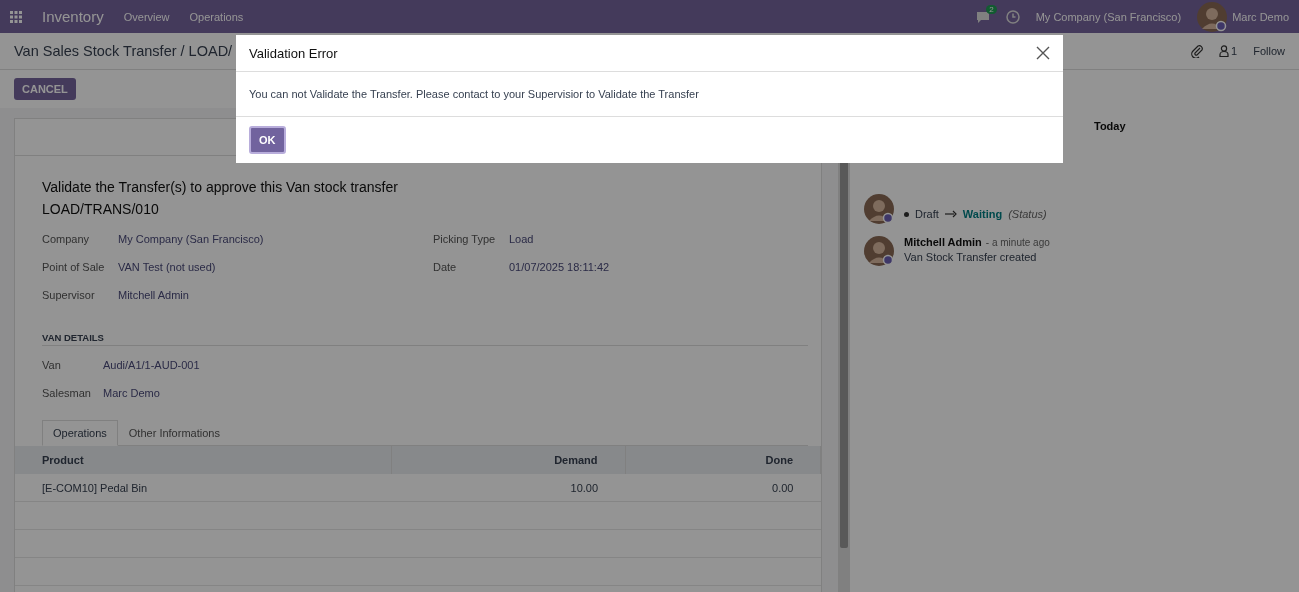 The height and width of the screenshot is (592, 1299). I want to click on field-value: Audi/A1/1-AUD-001, so click(151, 365).